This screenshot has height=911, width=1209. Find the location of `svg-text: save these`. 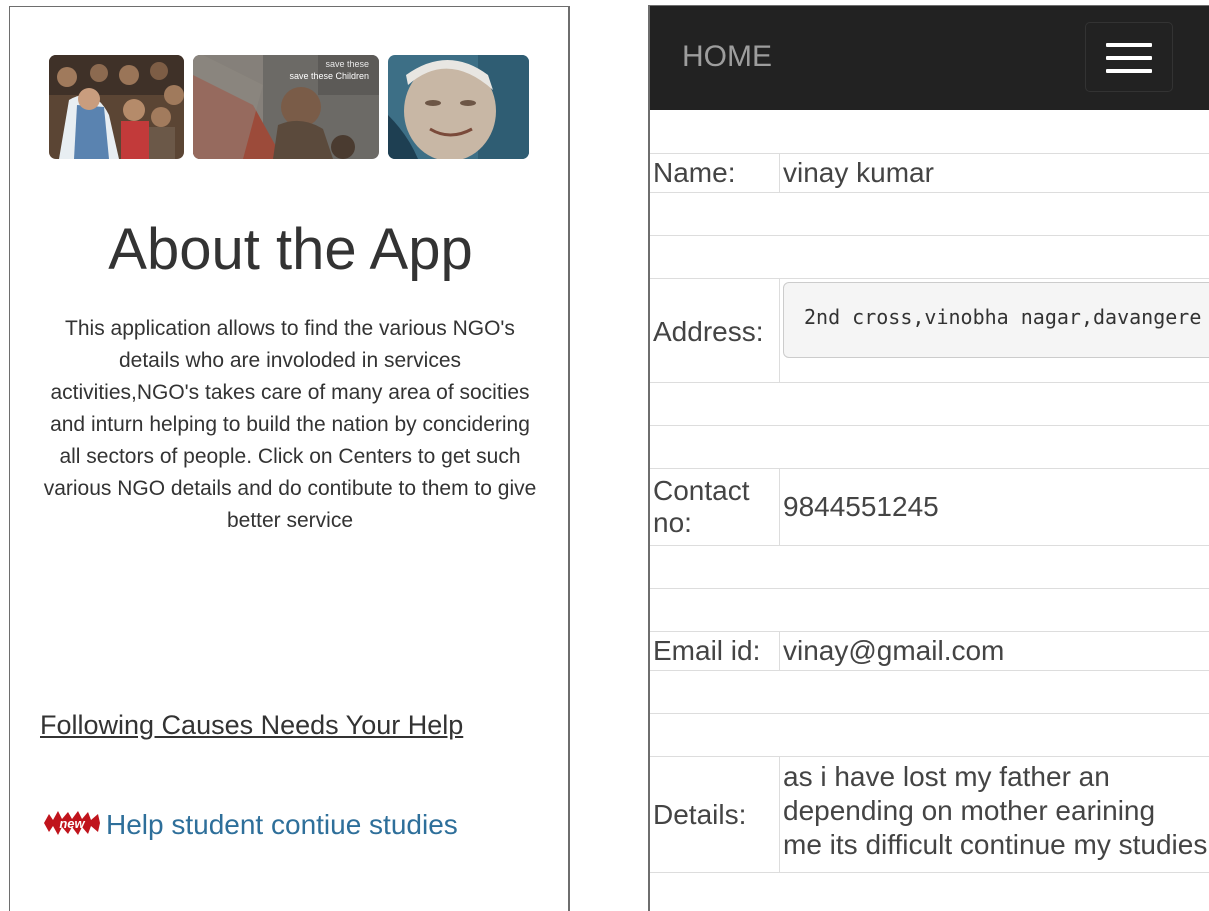

svg-text: save these is located at coordinates (347, 64).